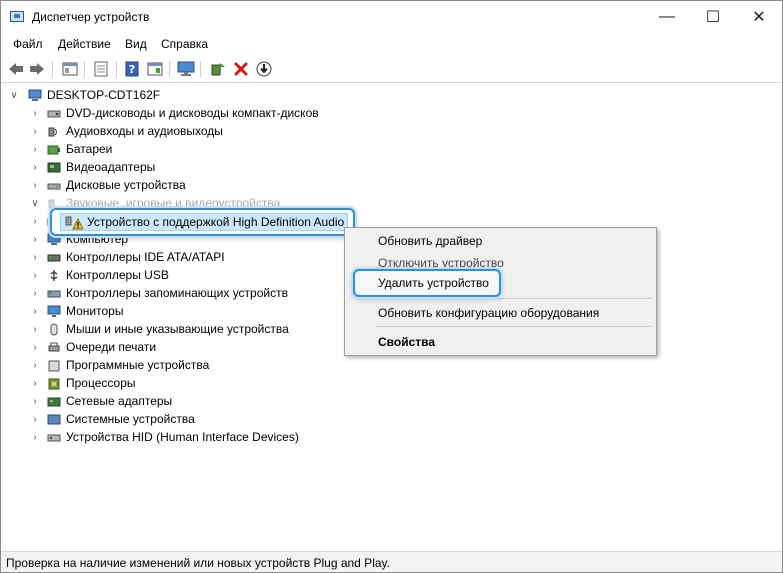 Image resolution: width=783 pixels, height=573 pixels. What do you see at coordinates (54, 293) in the screenshot?
I see `storage-controller-icon` at bounding box center [54, 293].